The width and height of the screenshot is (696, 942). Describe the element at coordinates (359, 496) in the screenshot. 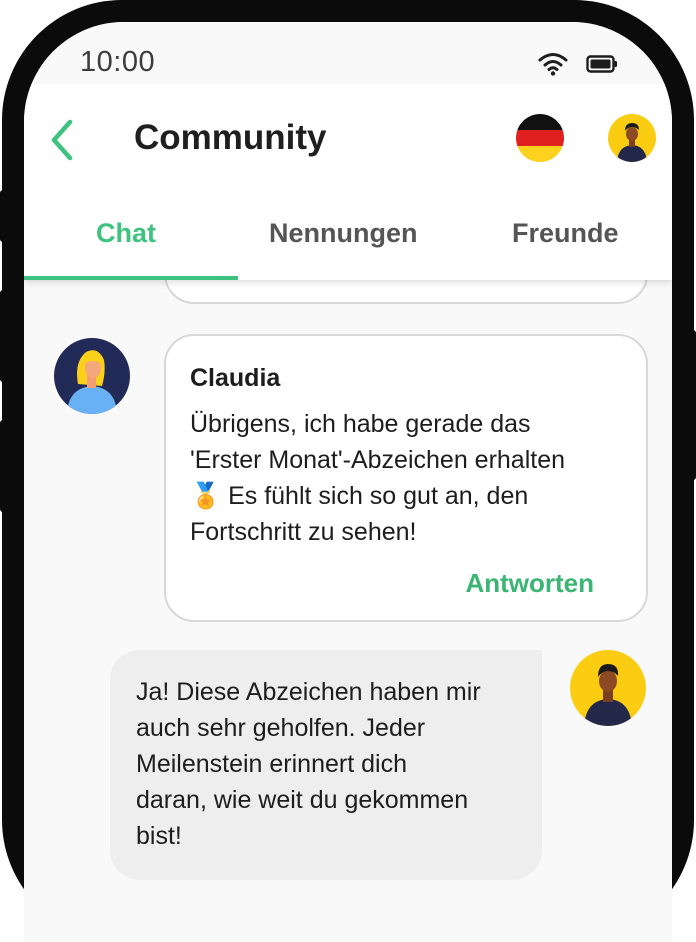

I see `message-line: 🏅 Es fühlt sich so gut an, den` at that location.